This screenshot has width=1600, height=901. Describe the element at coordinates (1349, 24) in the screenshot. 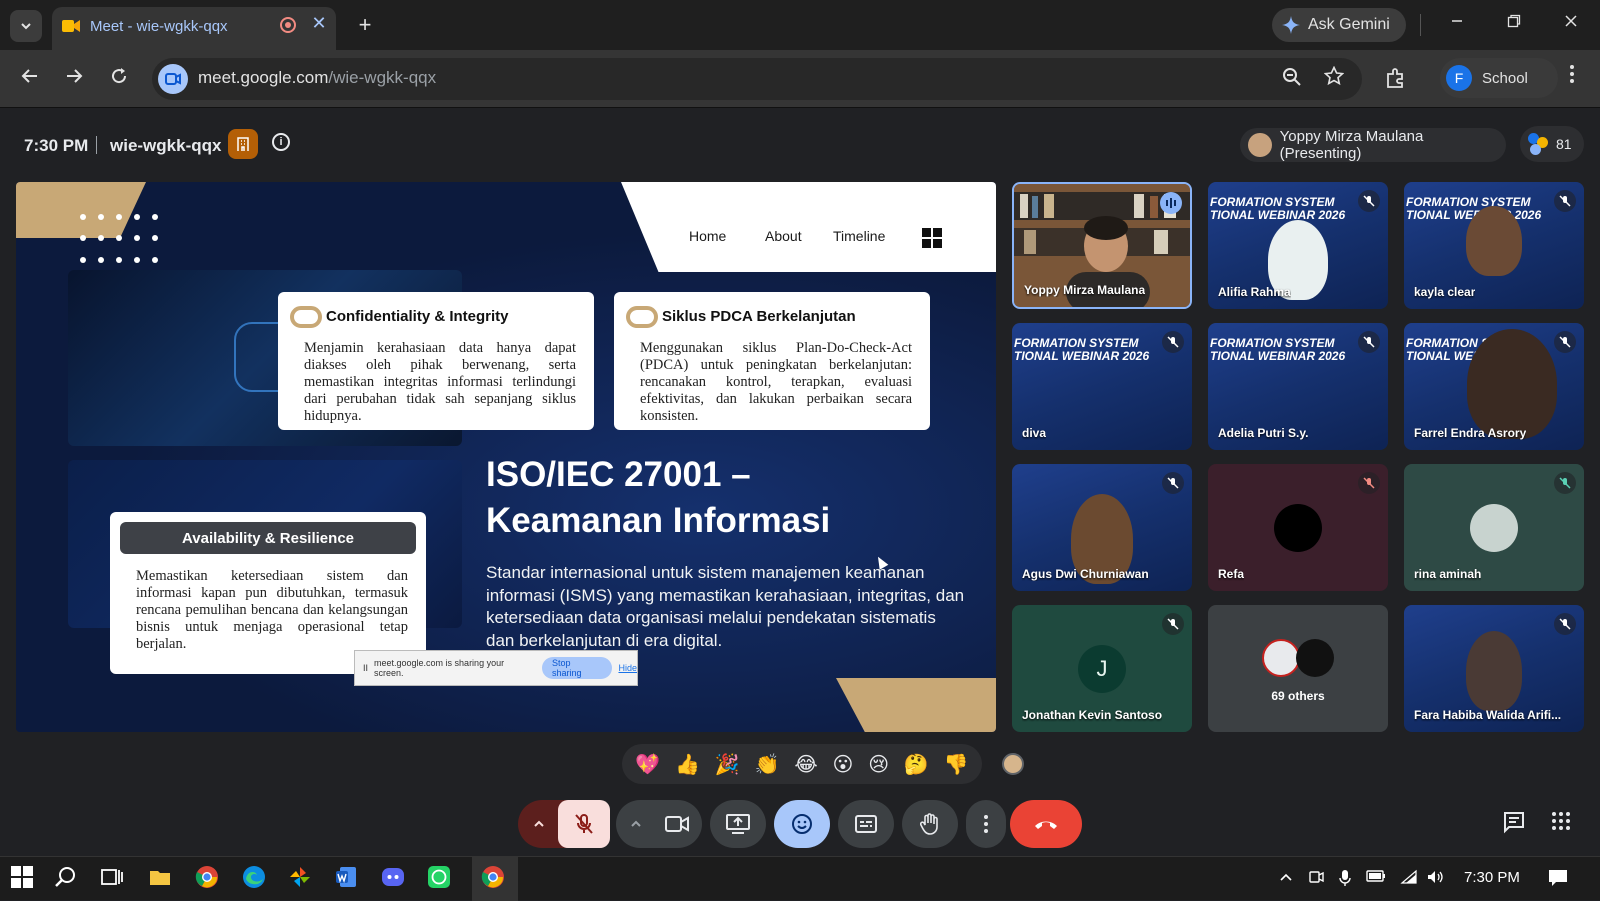

I see `ask-gemini-label: Ask Gemini` at that location.